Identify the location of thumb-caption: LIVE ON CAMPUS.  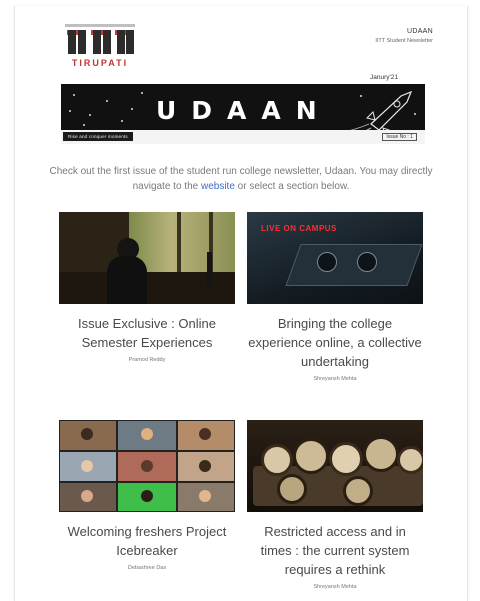
(299, 228).